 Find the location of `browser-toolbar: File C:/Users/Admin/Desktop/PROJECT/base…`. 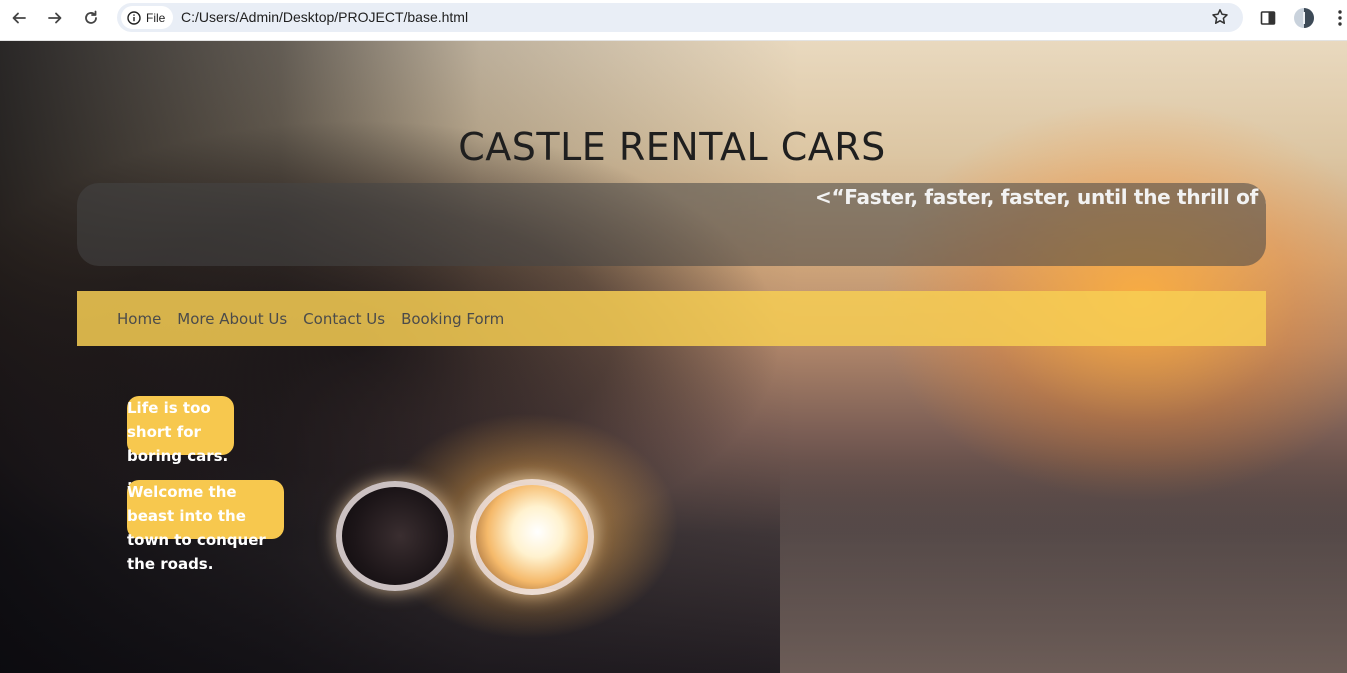

browser-toolbar: File C:/Users/Admin/Desktop/PROJECT/base… is located at coordinates (673, 20).